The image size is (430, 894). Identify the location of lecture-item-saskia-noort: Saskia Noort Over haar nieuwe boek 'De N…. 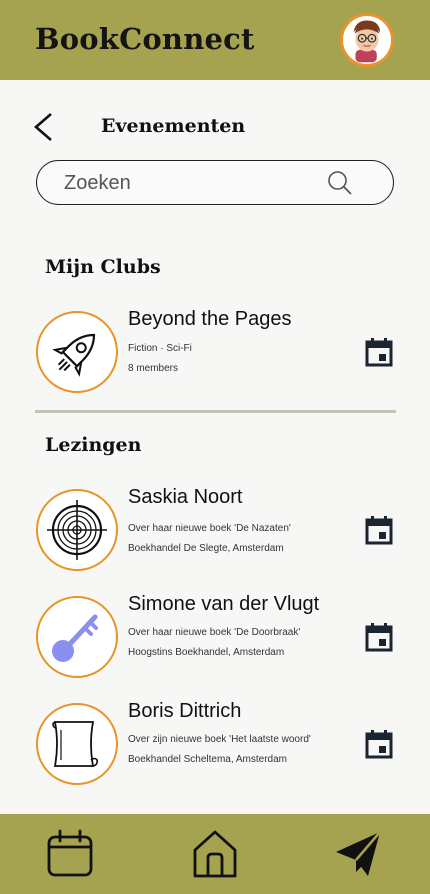
(216, 529).